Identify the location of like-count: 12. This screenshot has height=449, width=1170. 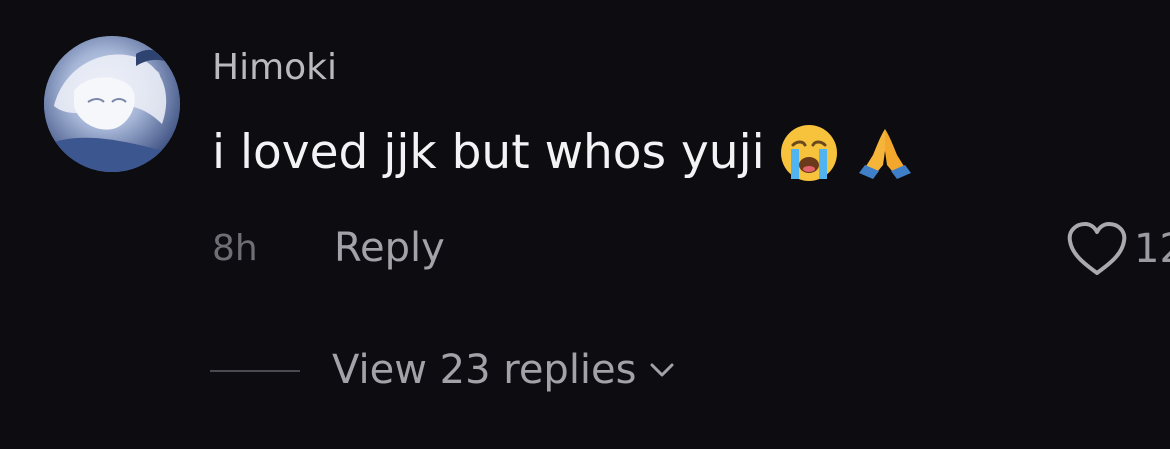
(1152, 249).